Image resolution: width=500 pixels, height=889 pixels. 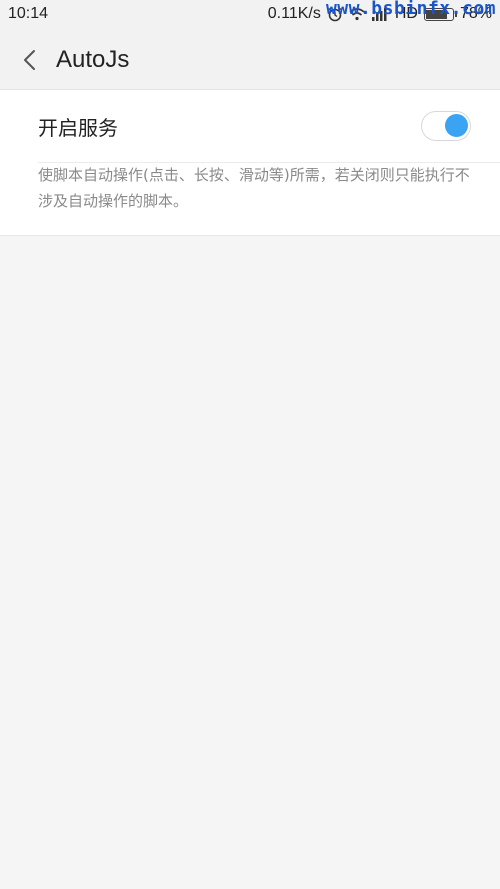 I want to click on toggle-knob, so click(x=456, y=125).